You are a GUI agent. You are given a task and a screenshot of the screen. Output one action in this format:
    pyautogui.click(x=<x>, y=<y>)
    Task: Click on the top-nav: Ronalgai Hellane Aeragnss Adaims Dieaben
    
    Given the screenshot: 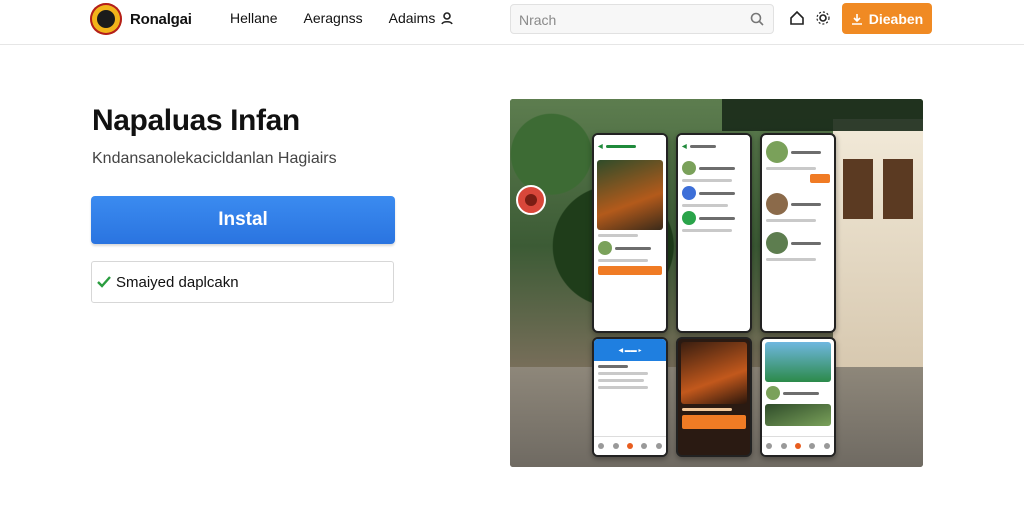 What is the action you would take?
    pyautogui.click(x=512, y=22)
    